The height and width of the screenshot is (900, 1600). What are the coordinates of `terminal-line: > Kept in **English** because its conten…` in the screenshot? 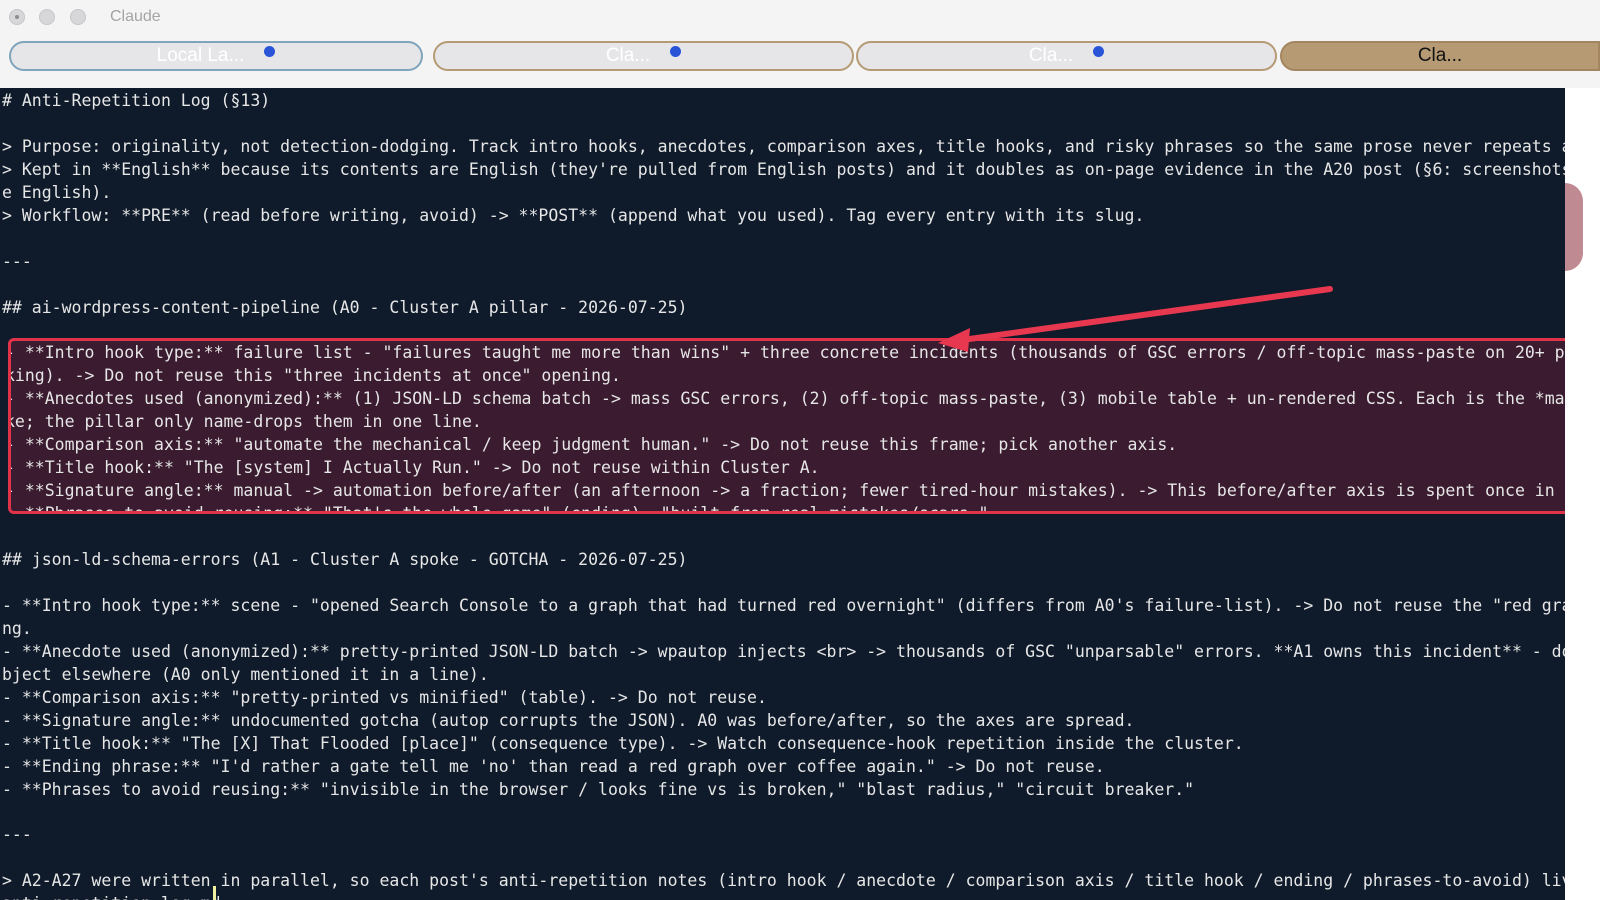 It's located at (783, 169).